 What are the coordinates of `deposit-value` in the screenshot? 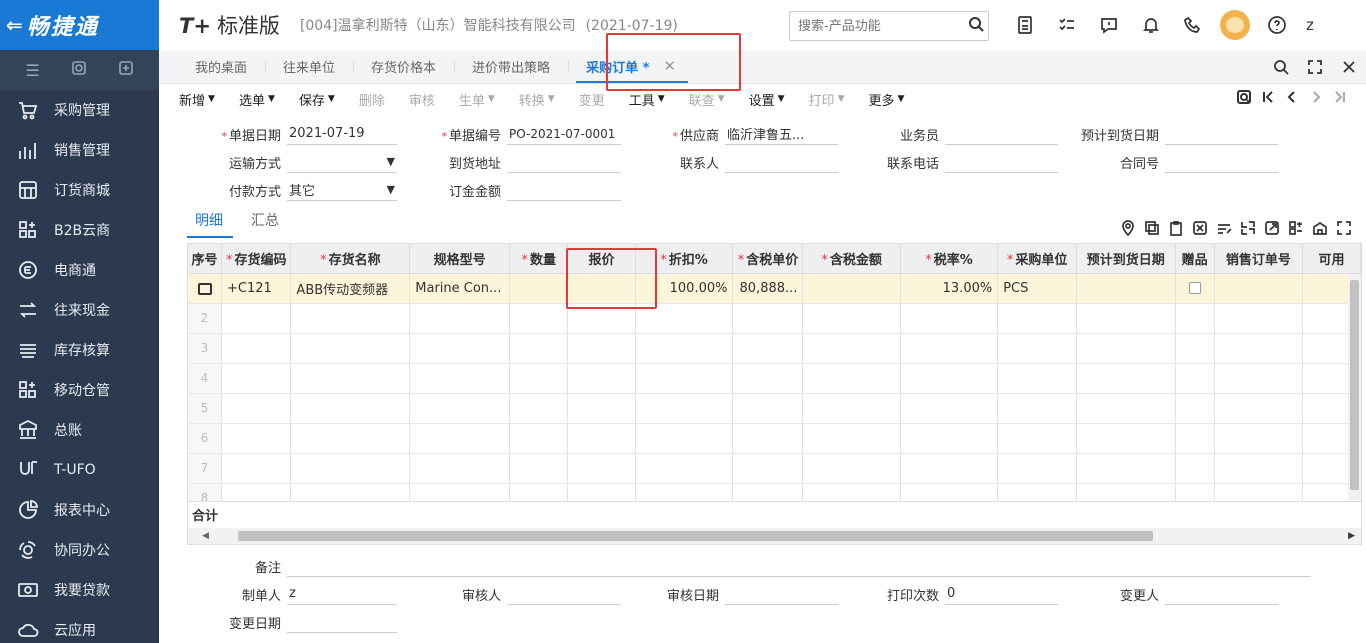 It's located at (564, 190).